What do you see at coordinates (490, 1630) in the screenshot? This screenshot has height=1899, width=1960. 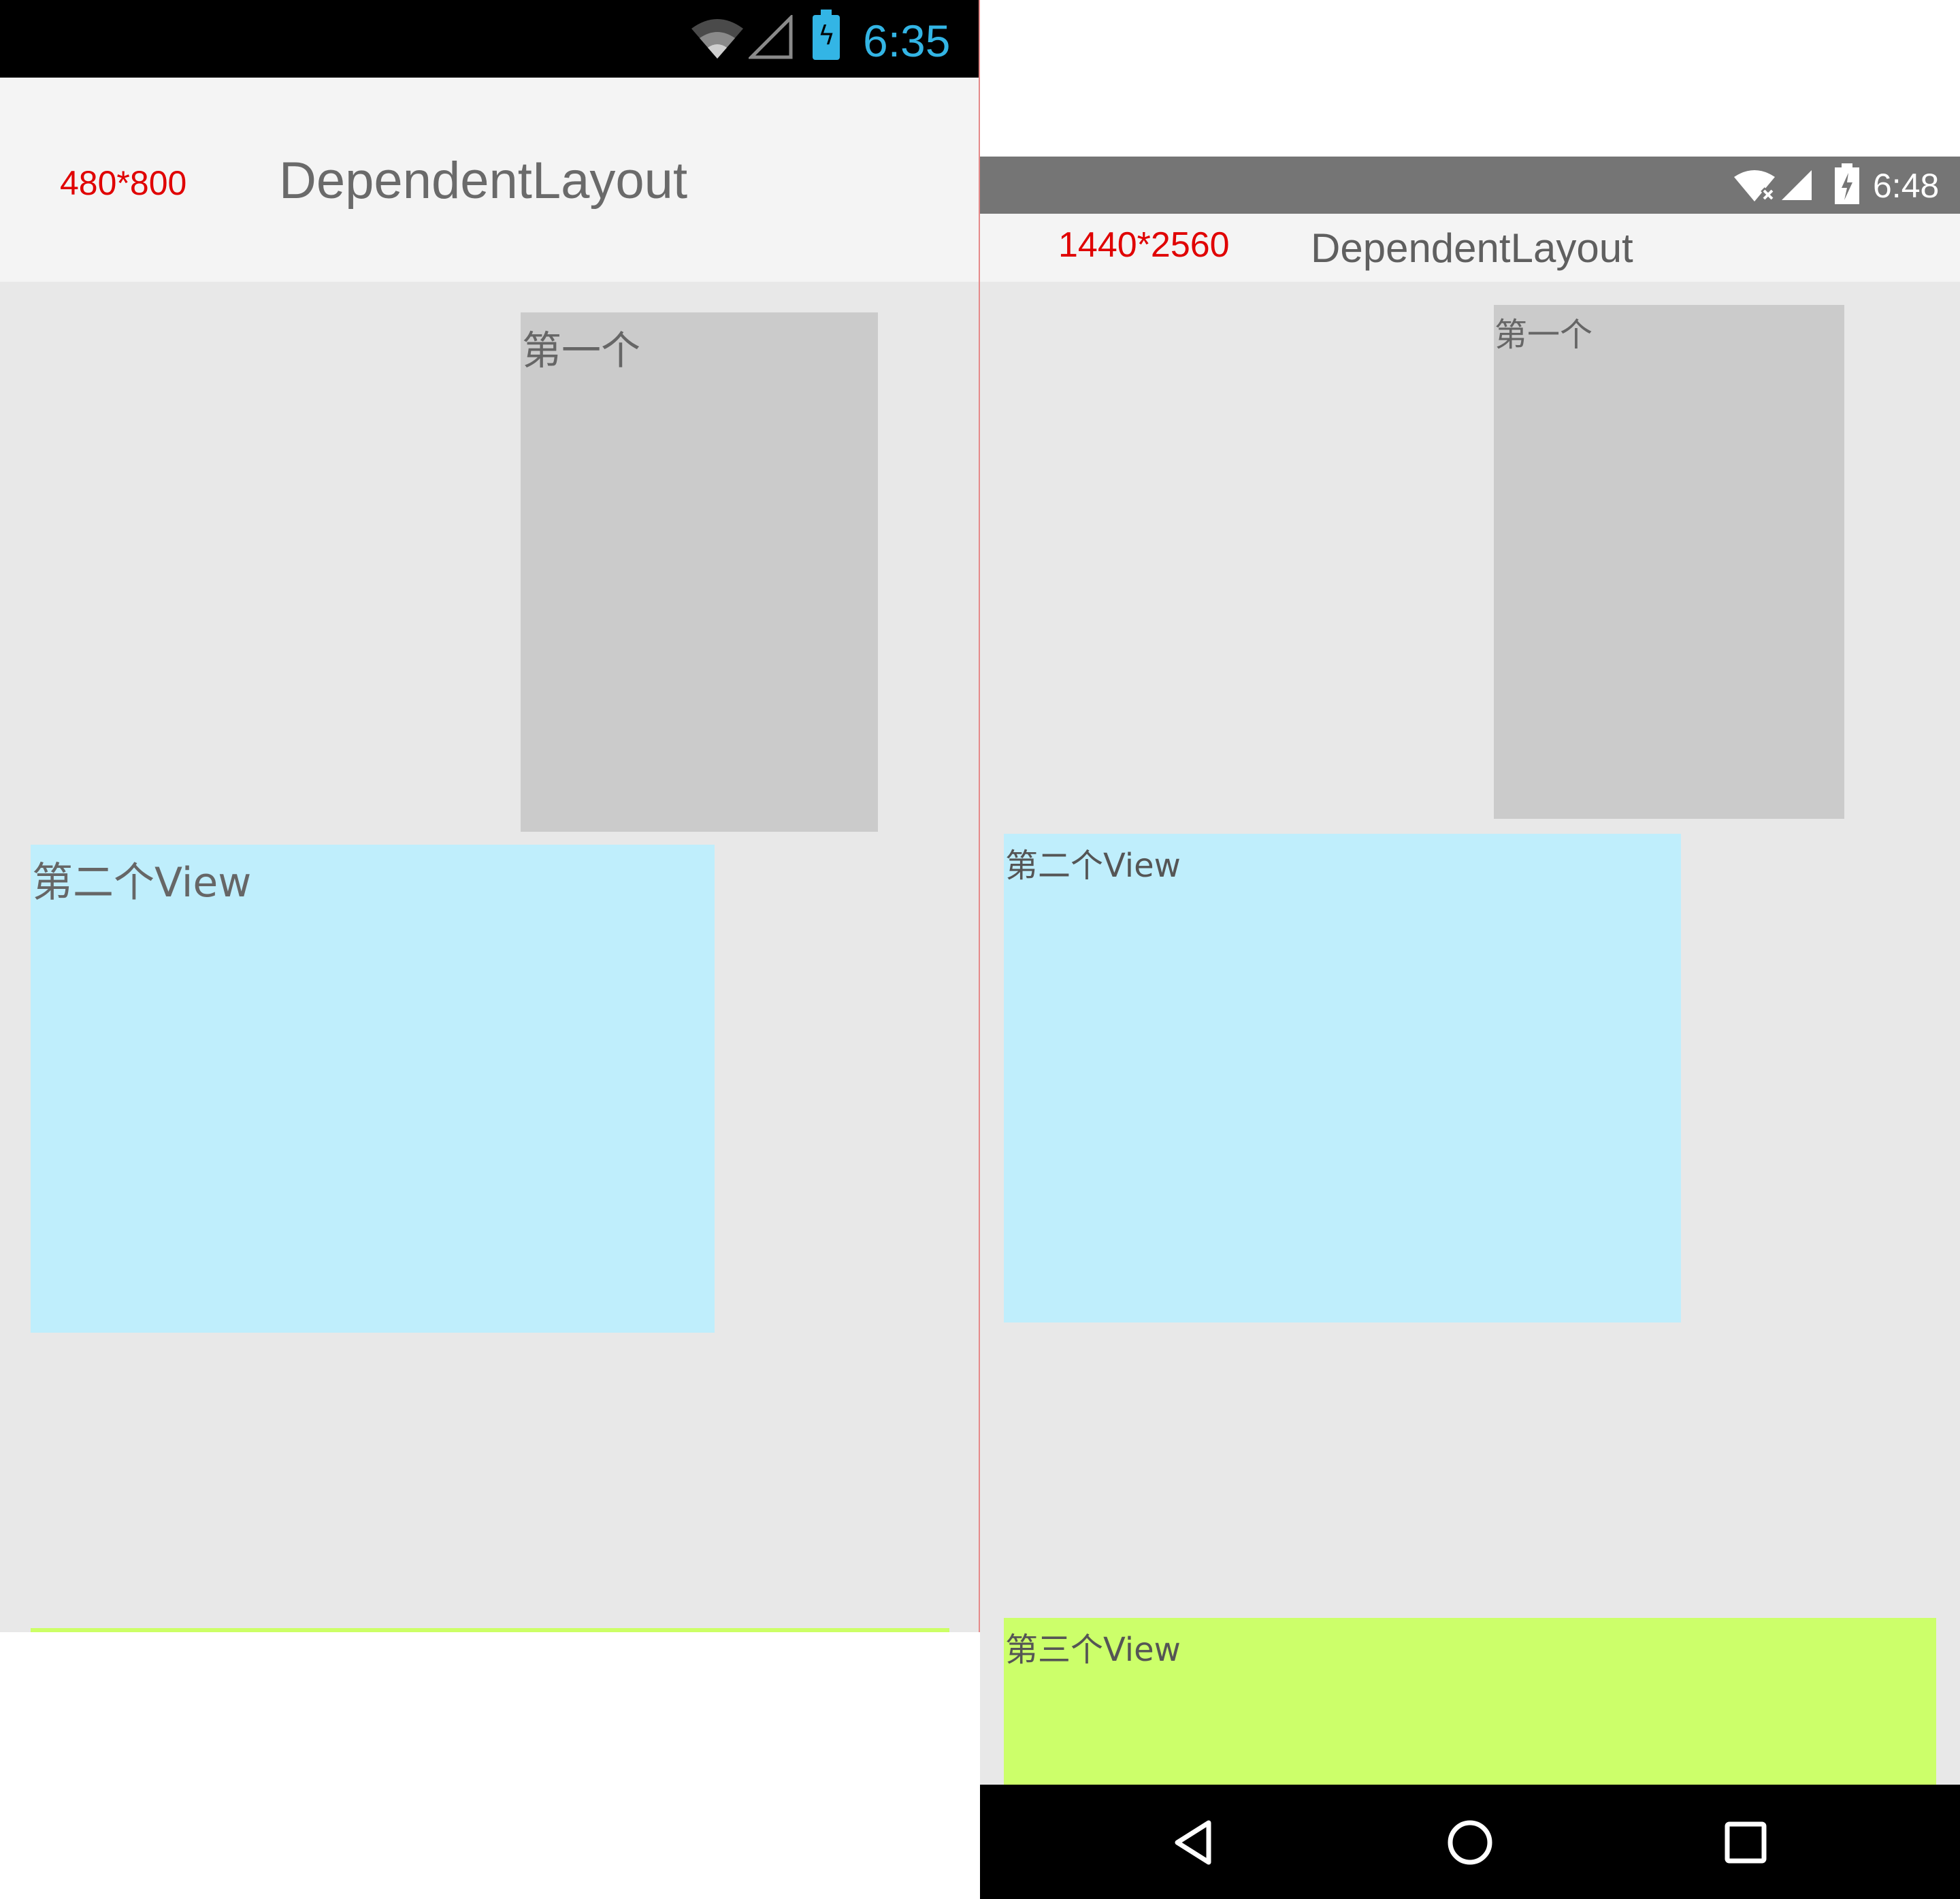 I see `view-third-edge` at bounding box center [490, 1630].